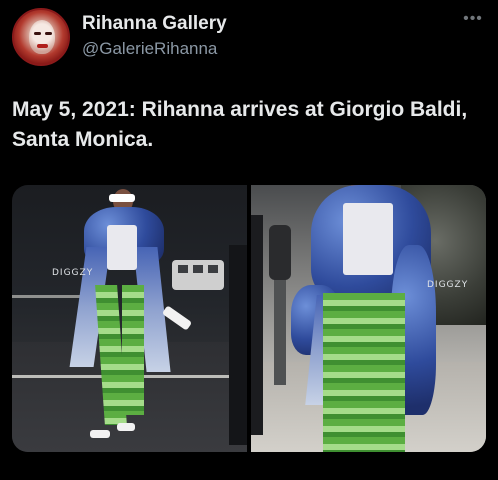 The width and height of the screenshot is (498, 480). I want to click on parking-meter, so click(280, 252).